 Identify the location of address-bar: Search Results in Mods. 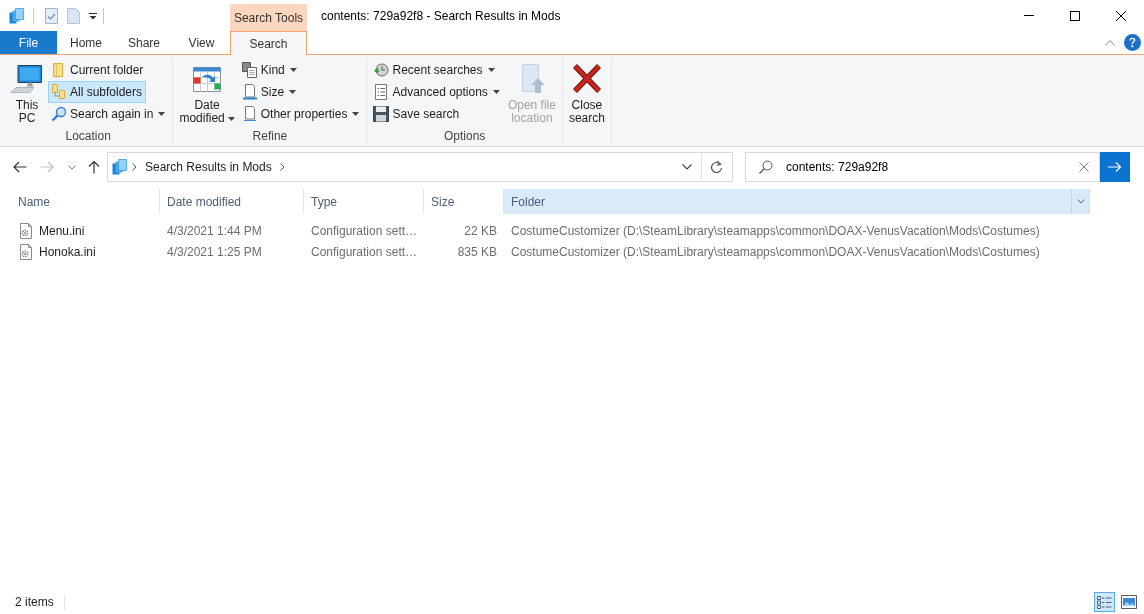
(420, 167).